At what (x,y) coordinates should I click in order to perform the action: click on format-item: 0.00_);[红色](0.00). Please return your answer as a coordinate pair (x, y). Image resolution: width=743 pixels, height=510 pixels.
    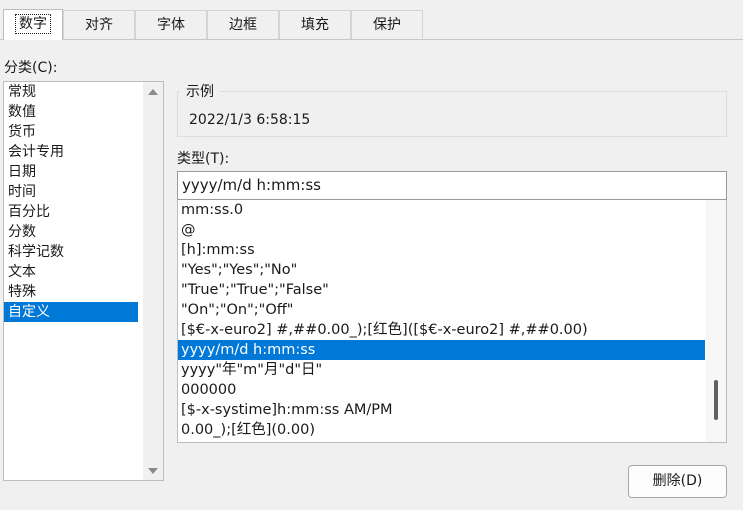
    Looking at the image, I should click on (441, 430).